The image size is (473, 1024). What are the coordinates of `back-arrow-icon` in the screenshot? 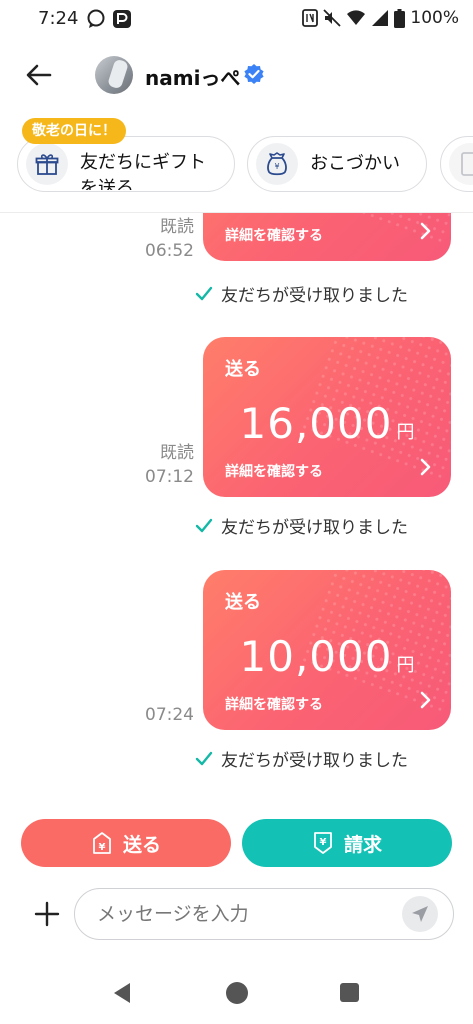 It's located at (39, 75).